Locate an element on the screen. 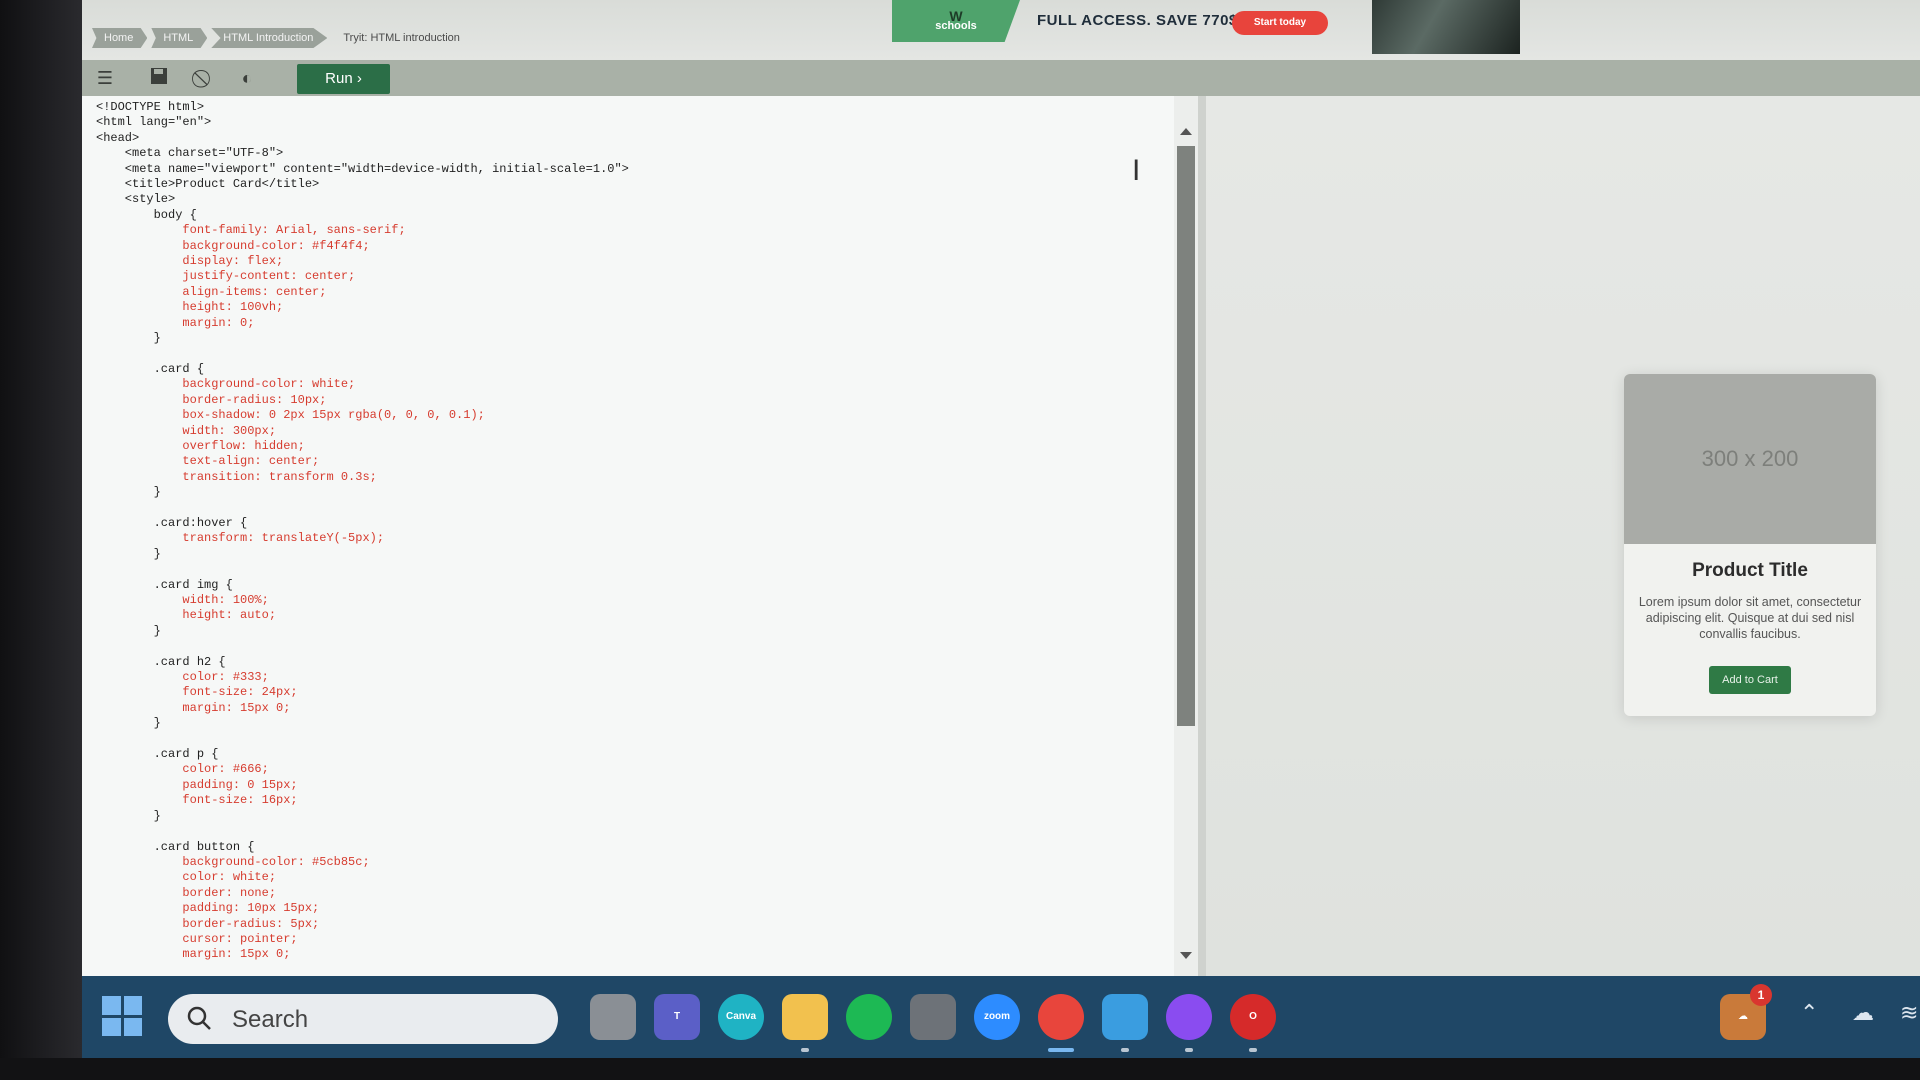 Image resolution: width=1920 pixels, height=1080 pixels. block-icon: ⃠ is located at coordinates (205, 78).